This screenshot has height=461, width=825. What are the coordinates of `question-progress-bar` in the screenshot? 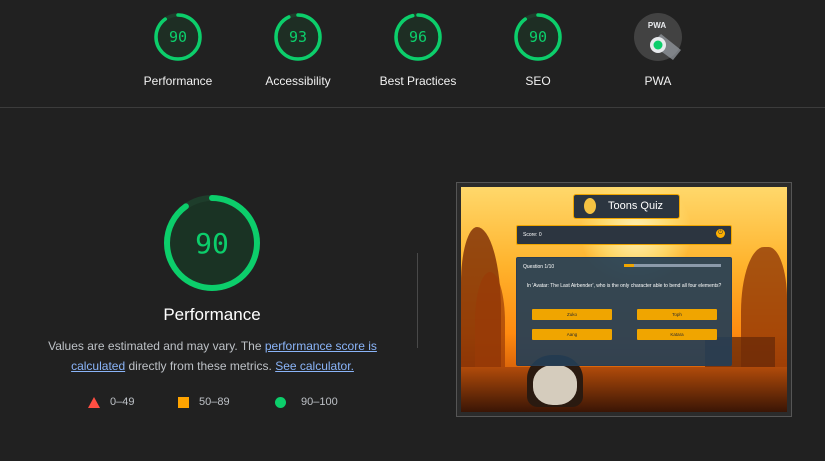 It's located at (672, 265).